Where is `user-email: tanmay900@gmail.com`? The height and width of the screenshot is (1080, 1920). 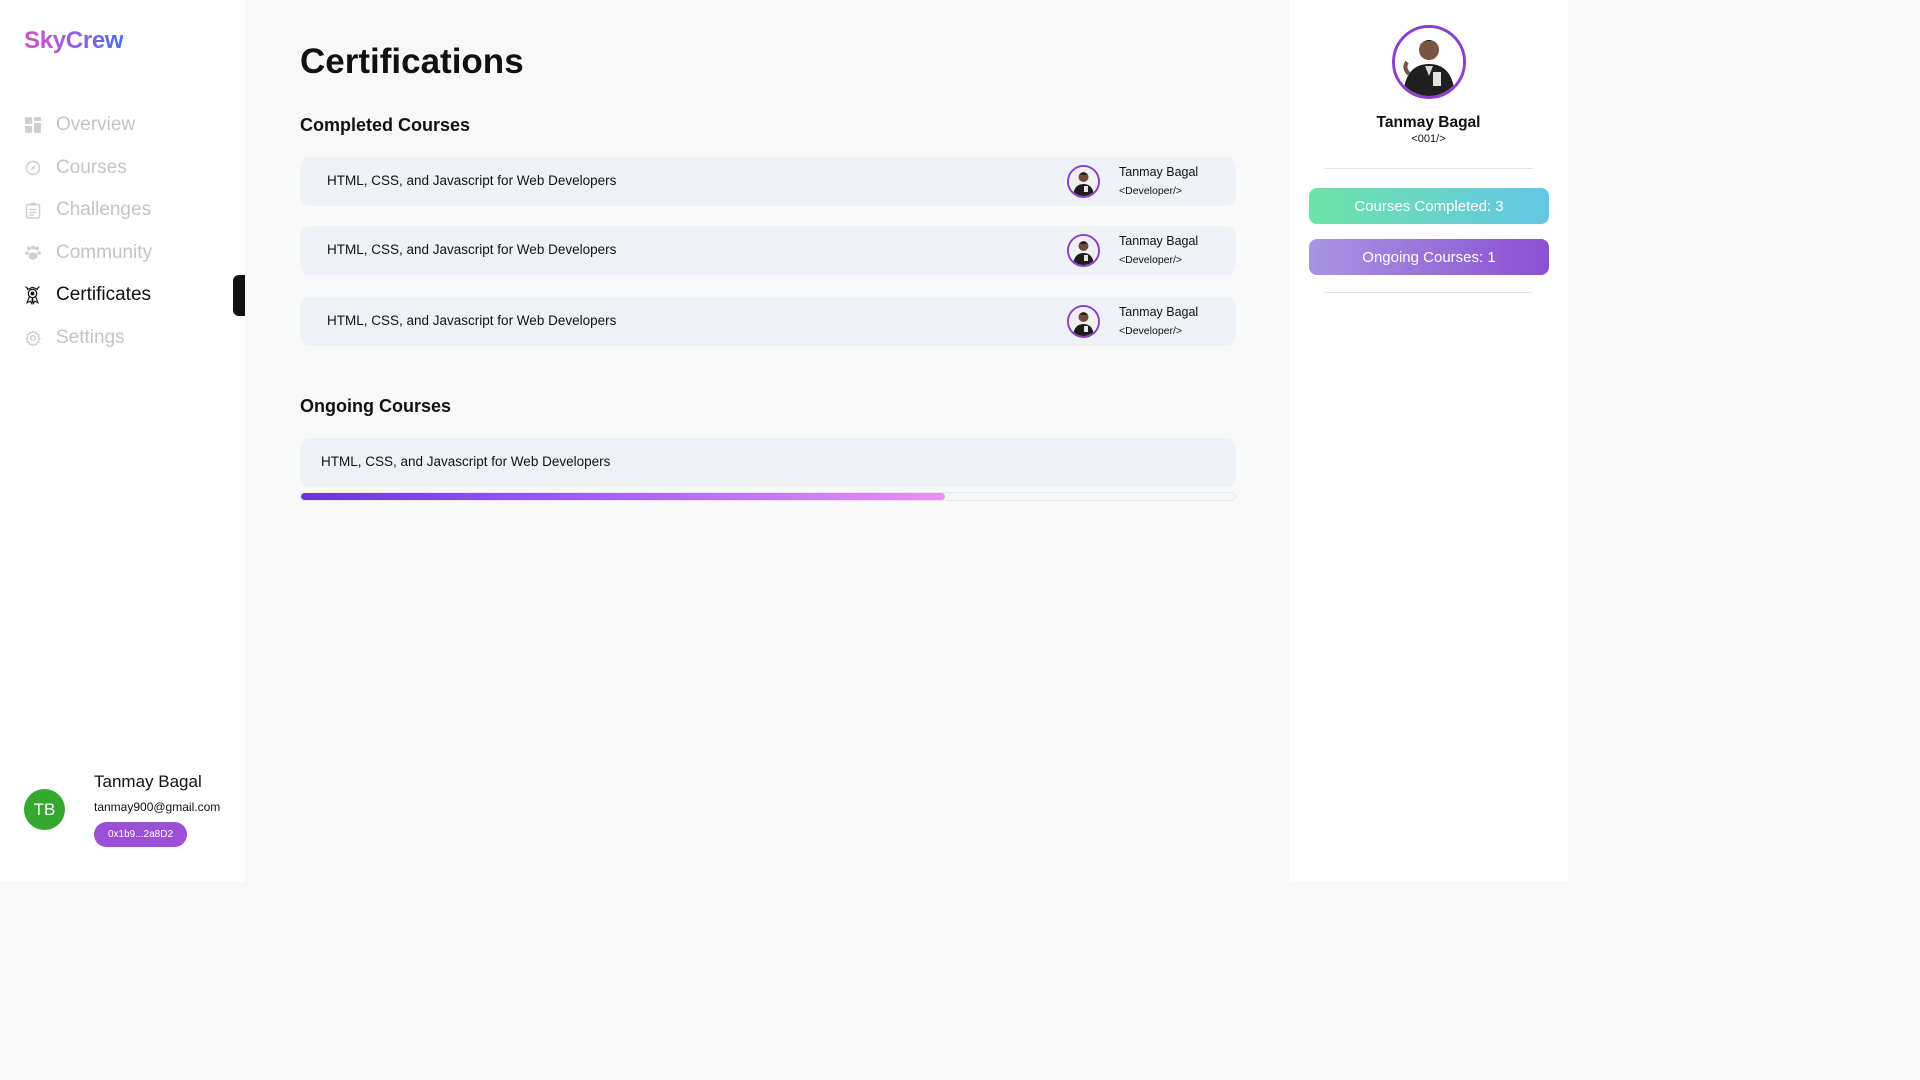 user-email: tanmay900@gmail.com is located at coordinates (157, 807).